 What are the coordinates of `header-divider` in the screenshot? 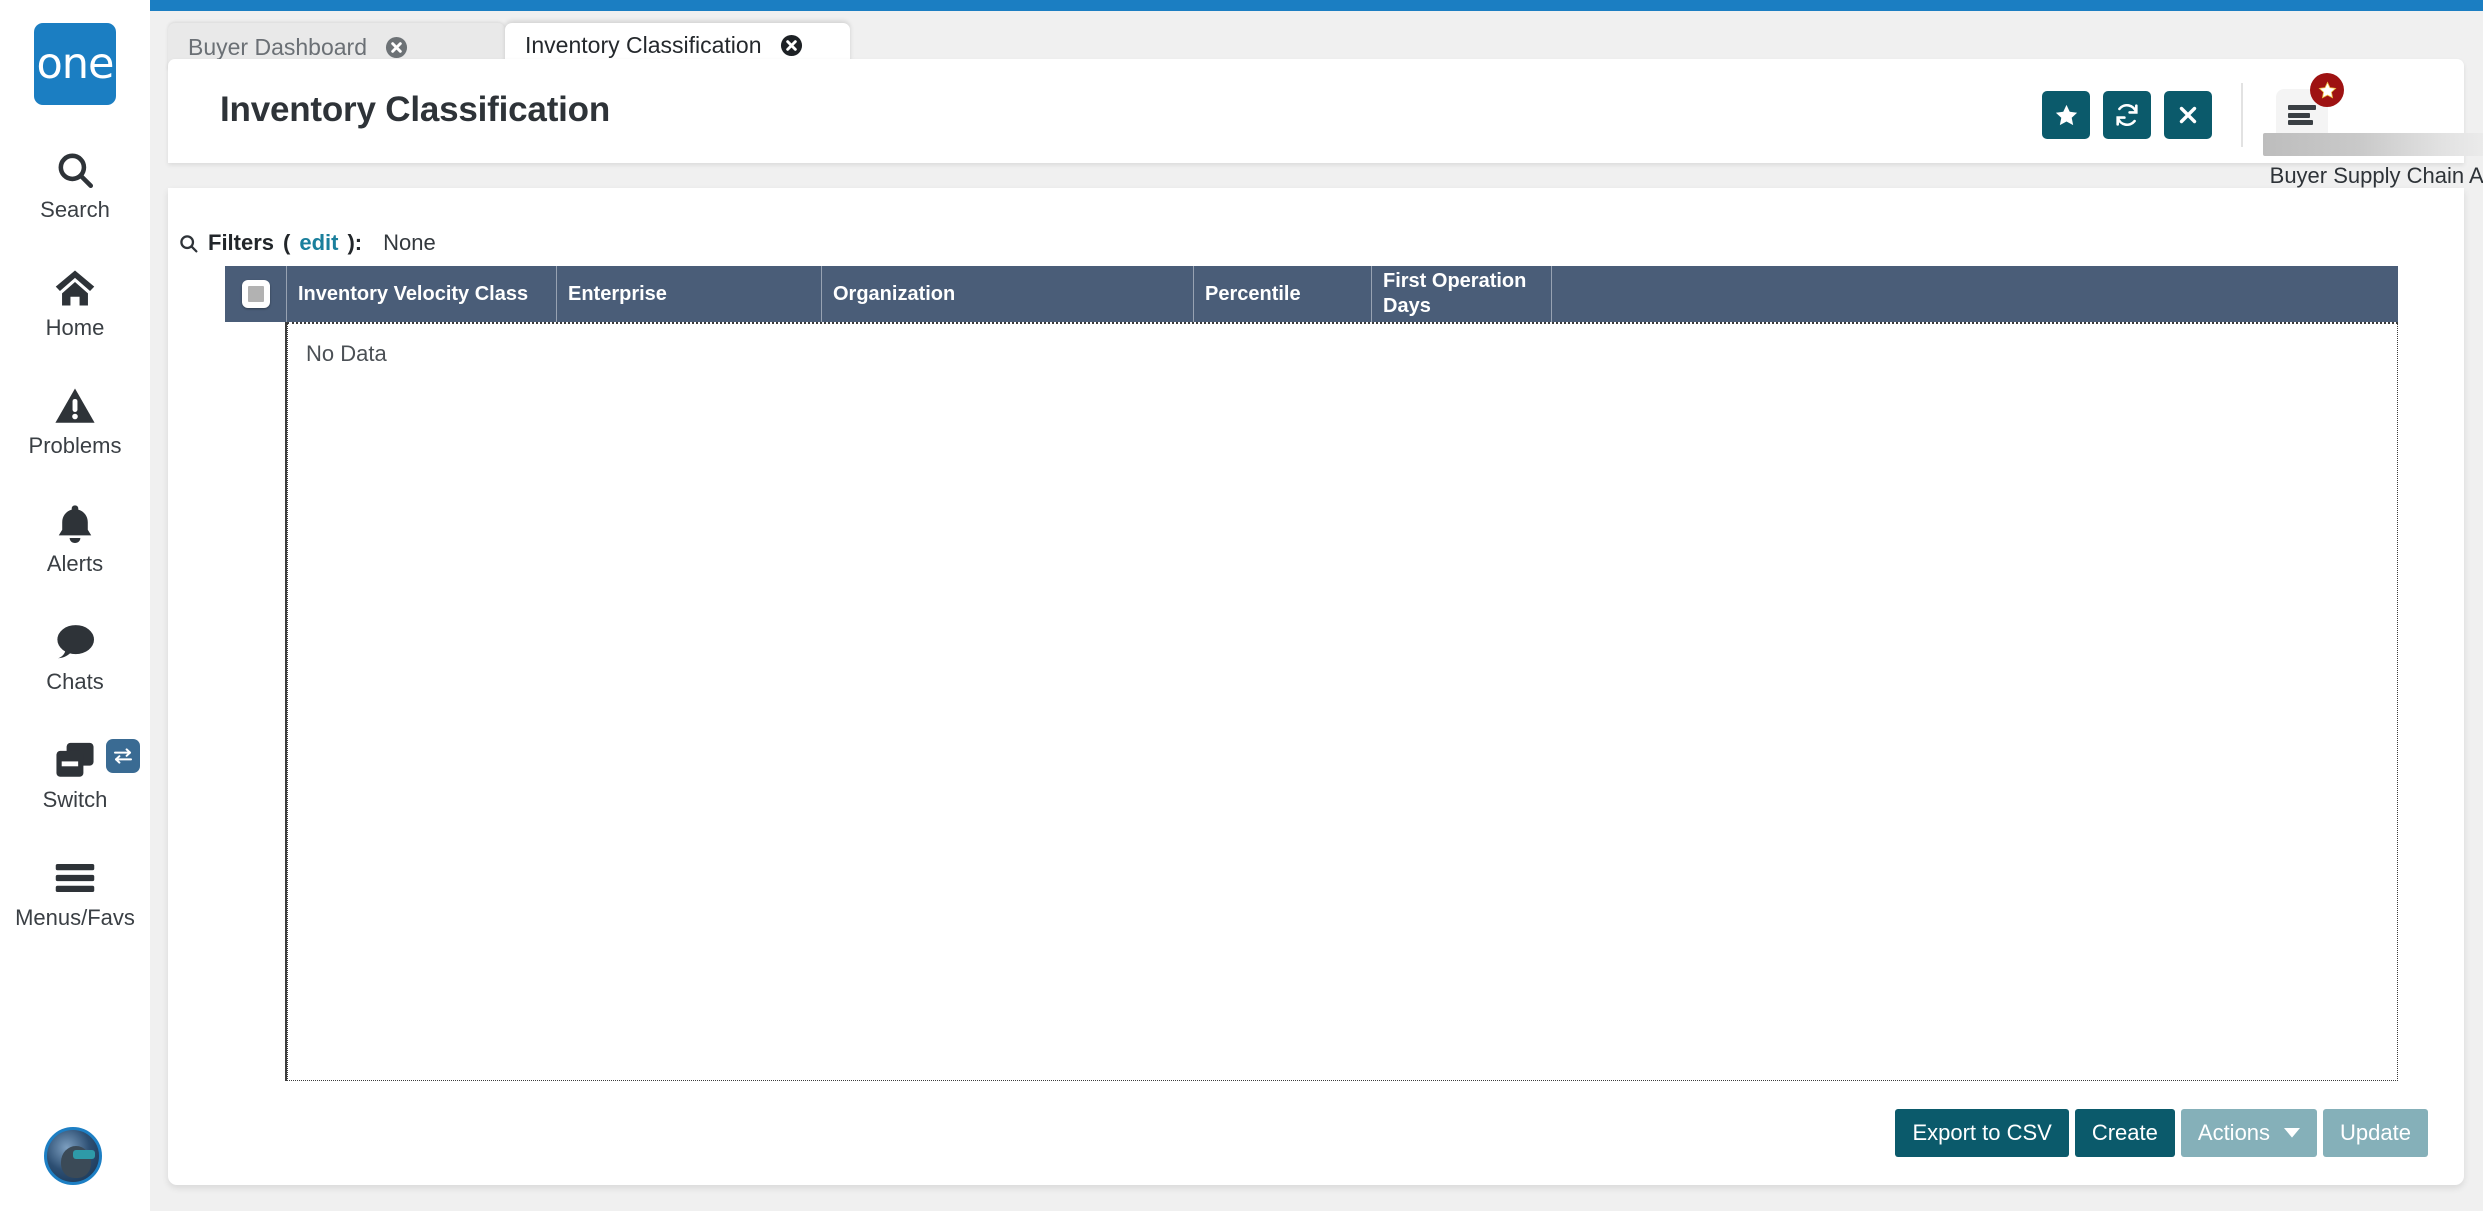 It's located at (2242, 115).